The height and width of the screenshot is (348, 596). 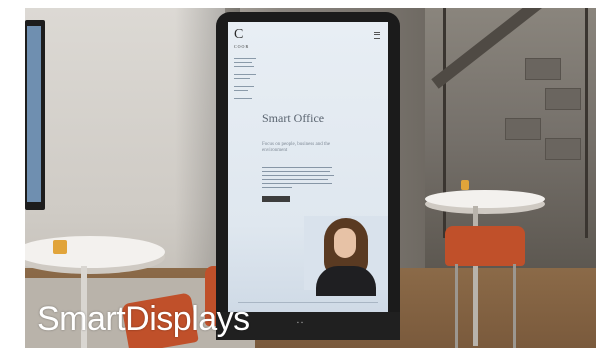 I want to click on kiosk-brand-label: ▪ ▪, so click(x=300, y=323).